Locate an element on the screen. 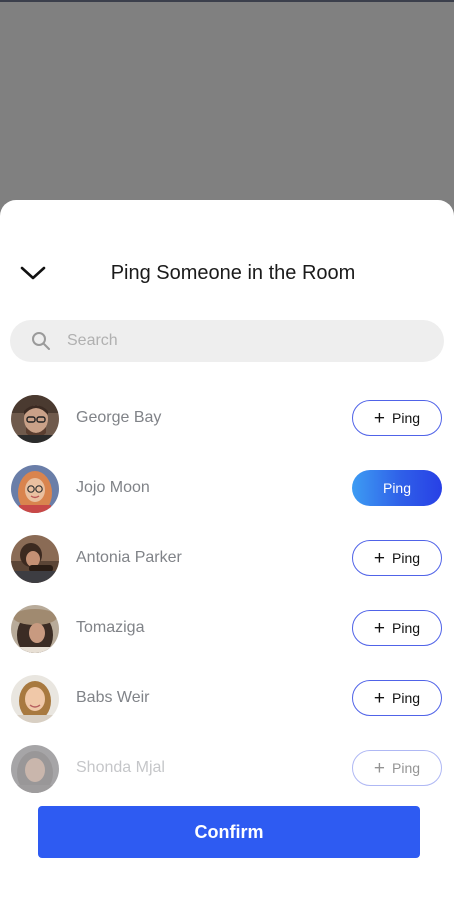 Image resolution: width=454 pixels, height=900 pixels. person-row: Babs Weir + Ping is located at coordinates (227, 701).